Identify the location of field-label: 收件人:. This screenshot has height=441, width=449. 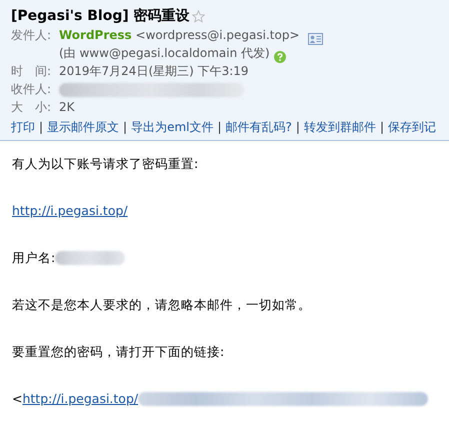
(31, 89).